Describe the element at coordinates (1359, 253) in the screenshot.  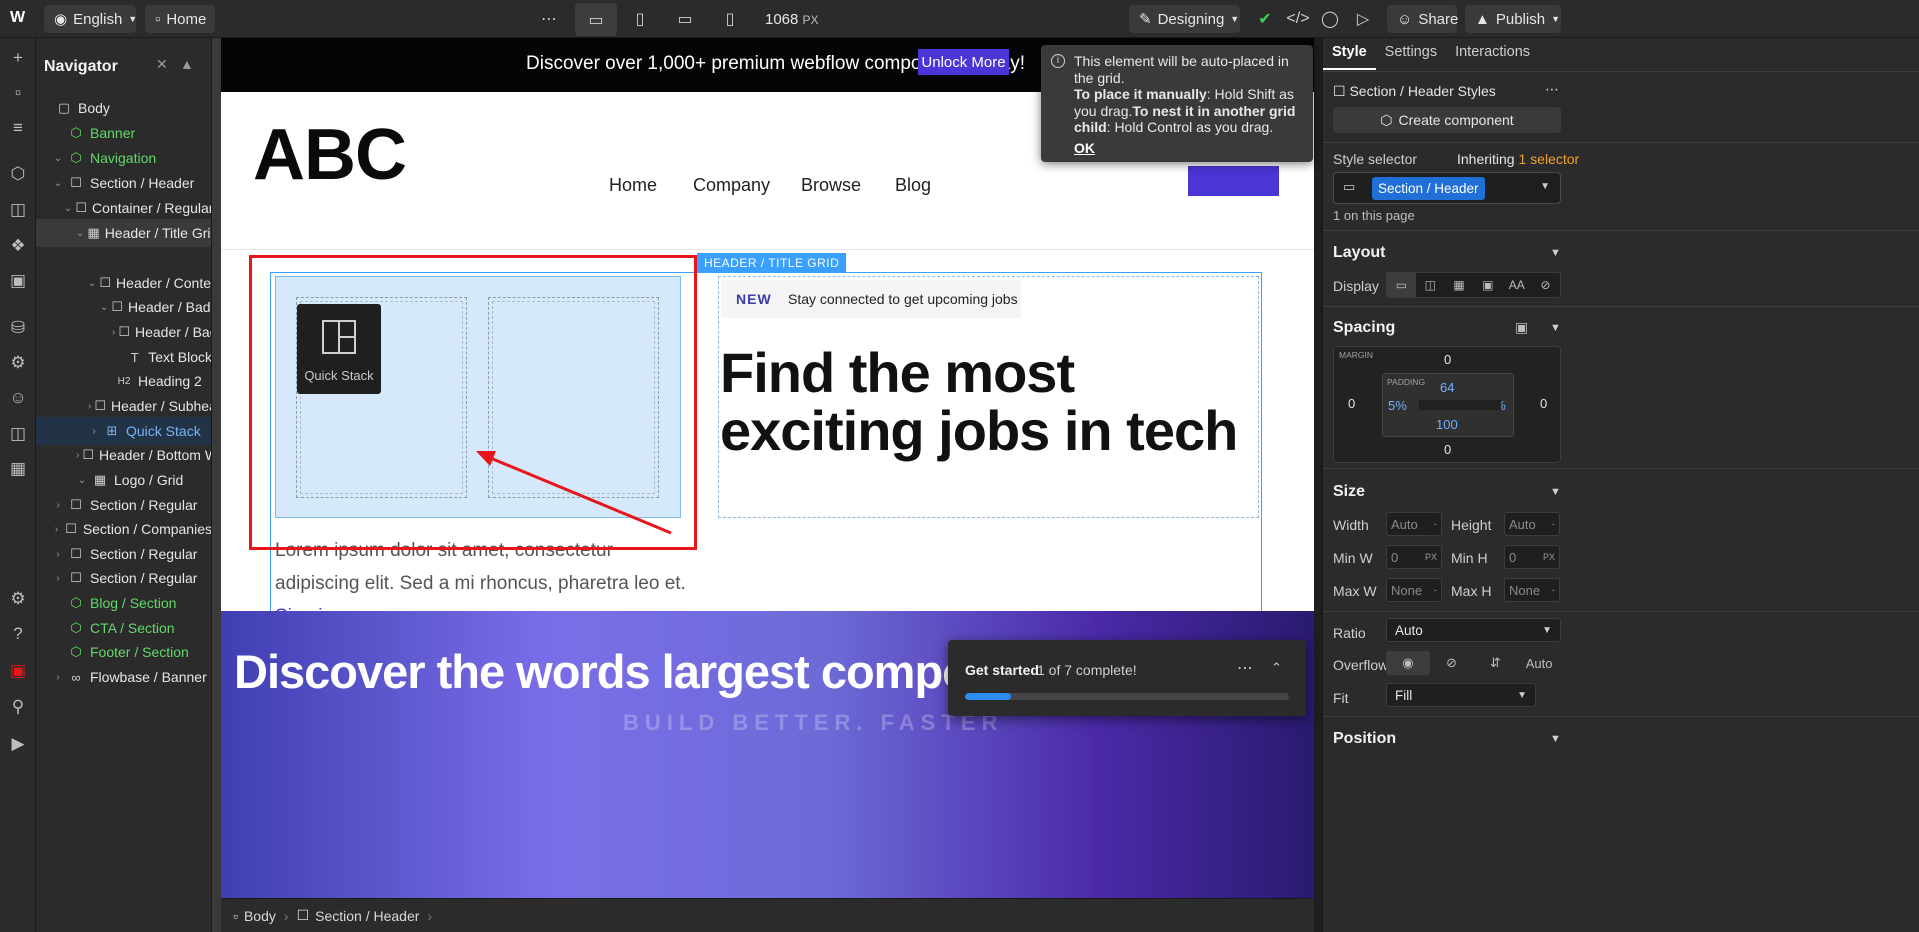
I see `layout-section-title: Layout` at that location.